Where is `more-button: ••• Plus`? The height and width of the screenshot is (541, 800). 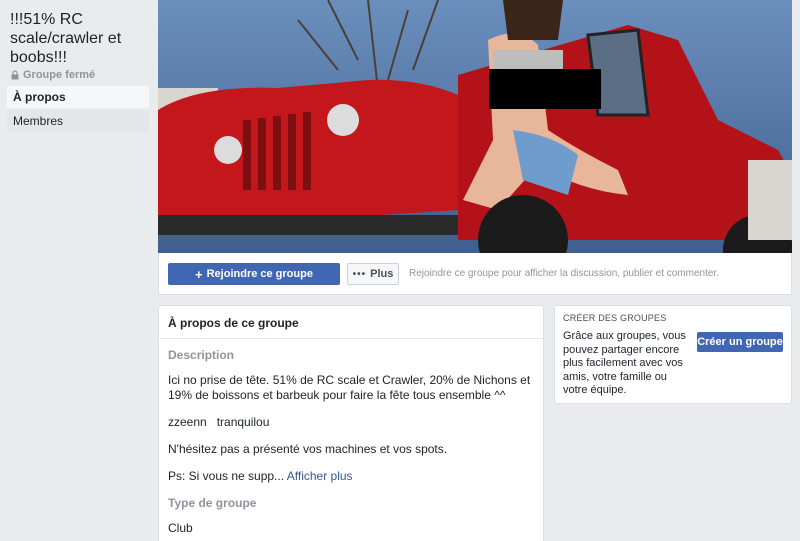 more-button: ••• Plus is located at coordinates (373, 274).